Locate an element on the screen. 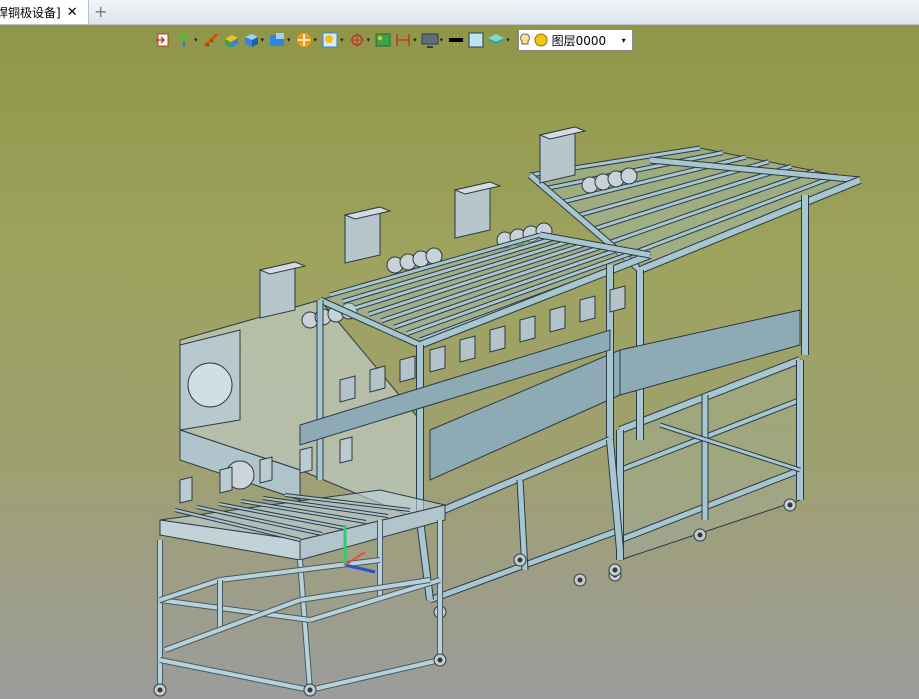 The width and height of the screenshot is (919, 699). document-tab: 焊铜极设备] ✕ is located at coordinates (44, 12).